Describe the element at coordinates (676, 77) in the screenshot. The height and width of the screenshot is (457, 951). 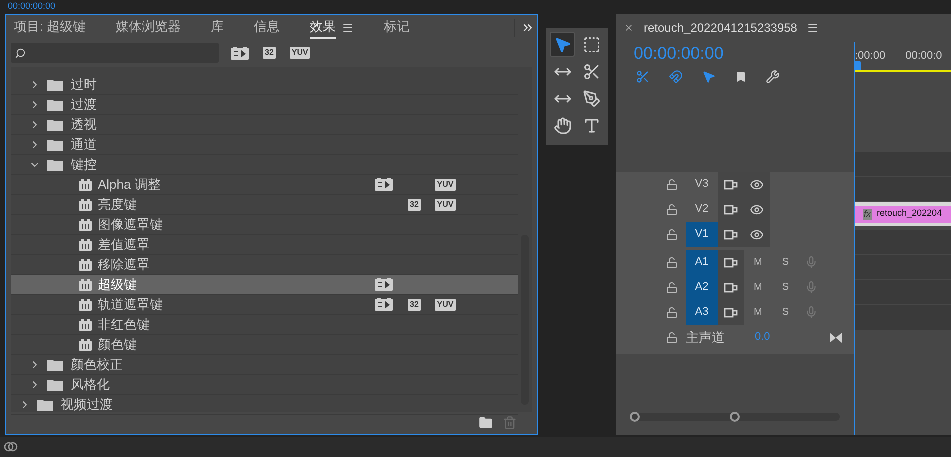
I see `magnet-icon` at that location.